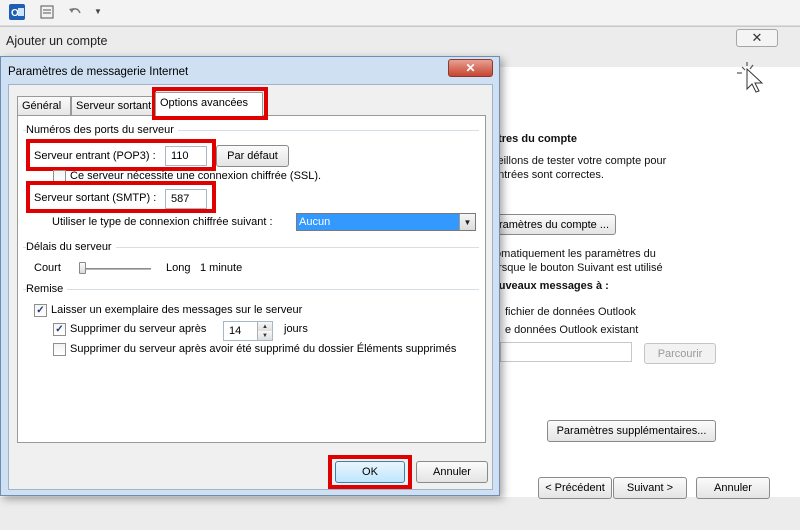  I want to click on dialog-cancel-button: Annuler, so click(452, 472).